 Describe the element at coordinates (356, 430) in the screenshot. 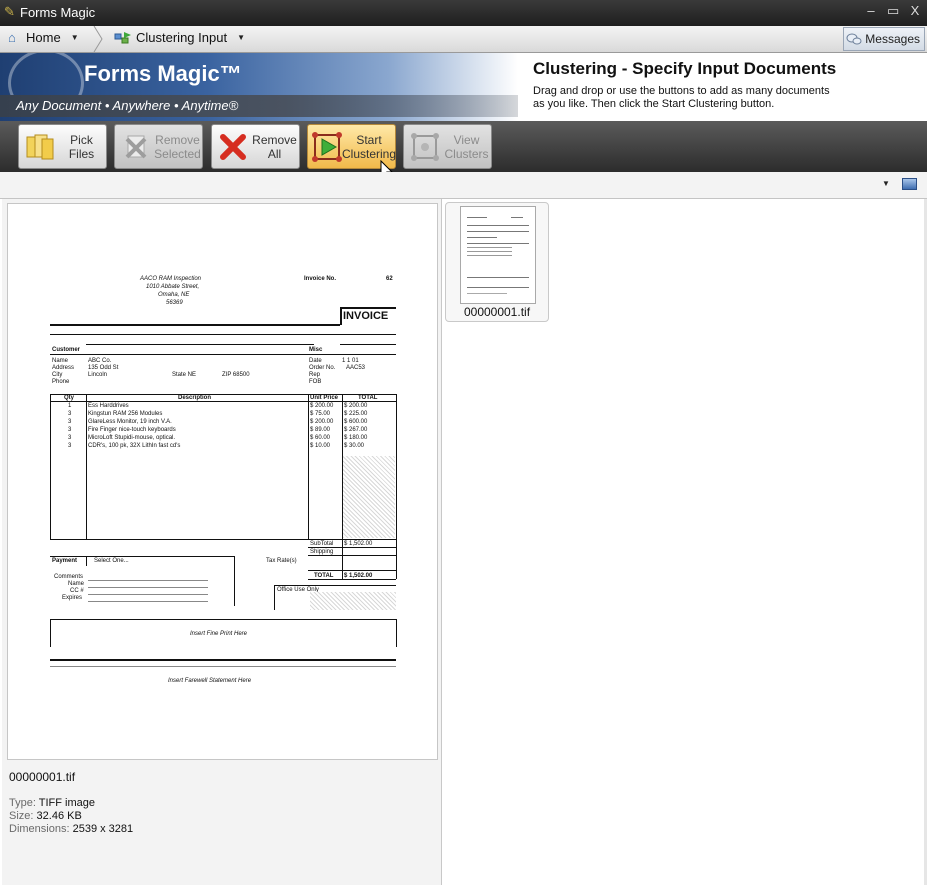

I see `invoice-item-total: $ 267.00` at that location.